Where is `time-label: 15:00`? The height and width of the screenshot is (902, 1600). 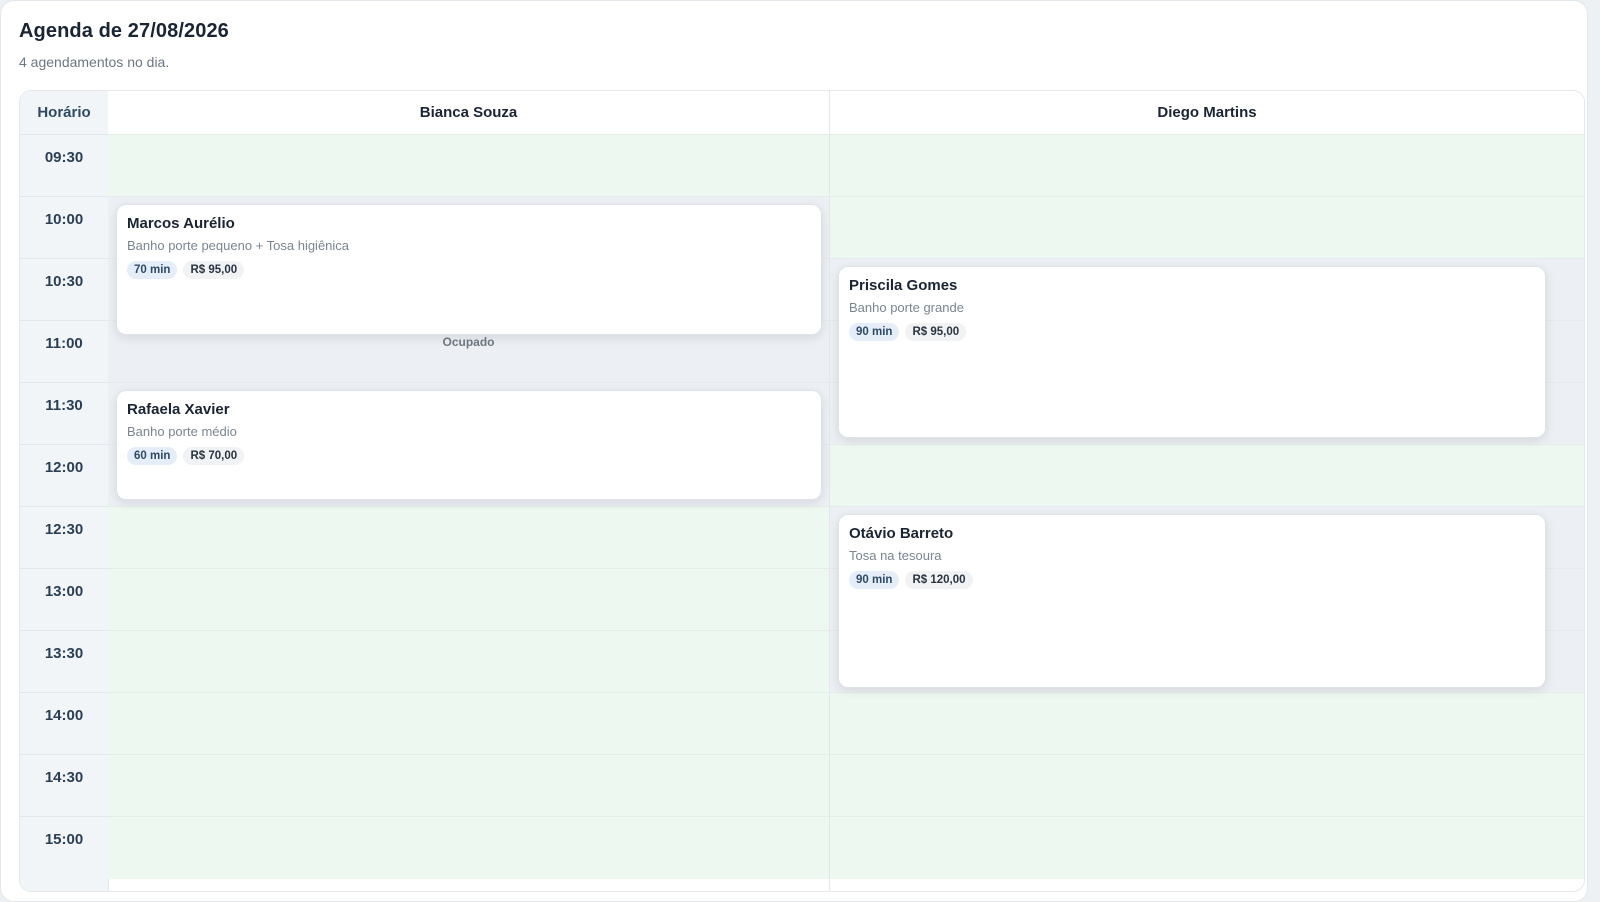 time-label: 15:00 is located at coordinates (64, 847).